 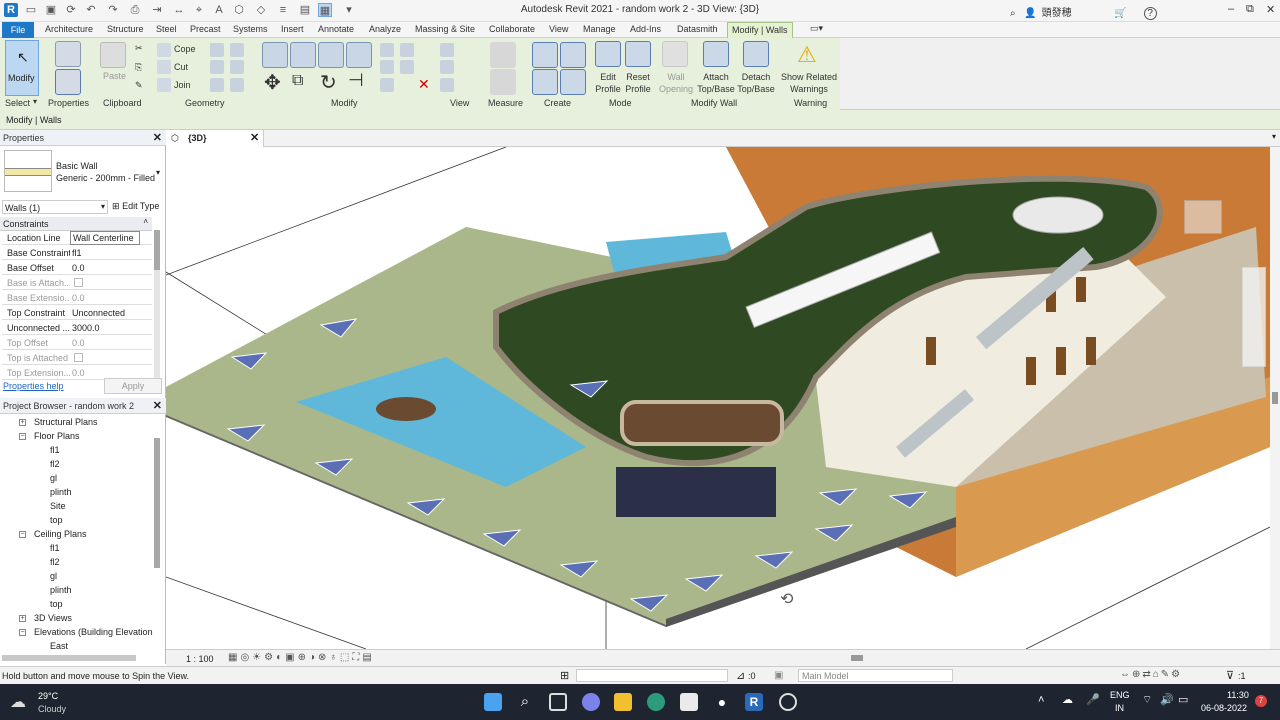 I want to click on weather-icon: ☁, so click(x=18, y=702).